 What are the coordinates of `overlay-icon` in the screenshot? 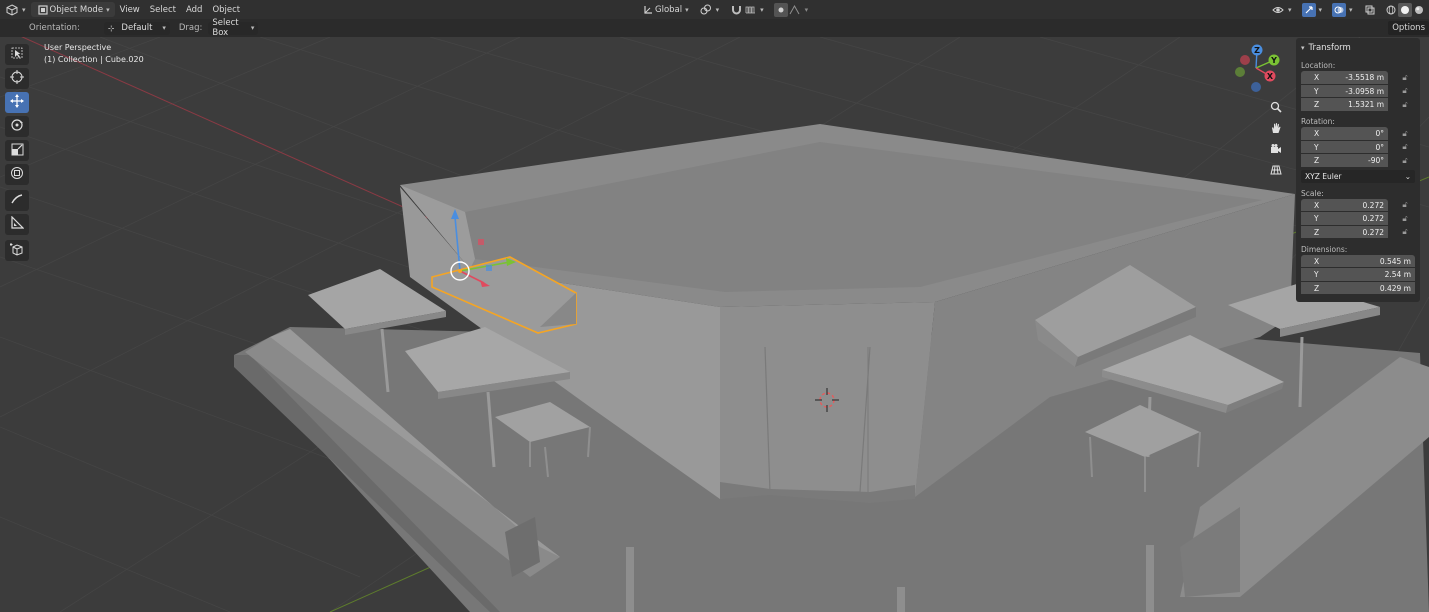 It's located at (1339, 9).